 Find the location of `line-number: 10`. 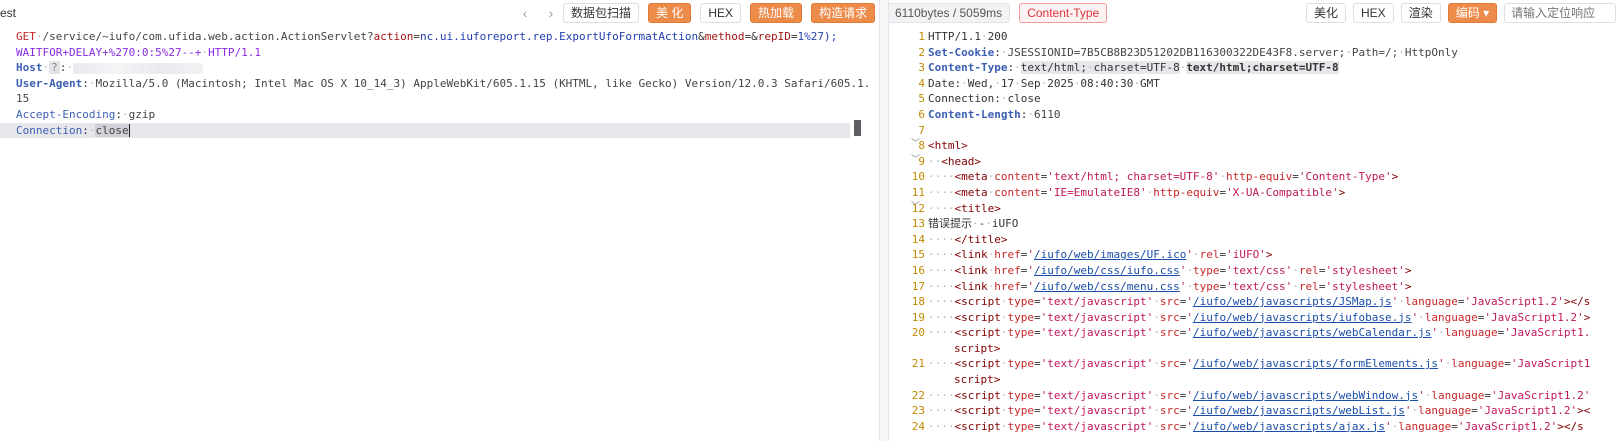

line-number: 10 is located at coordinates (918, 177).